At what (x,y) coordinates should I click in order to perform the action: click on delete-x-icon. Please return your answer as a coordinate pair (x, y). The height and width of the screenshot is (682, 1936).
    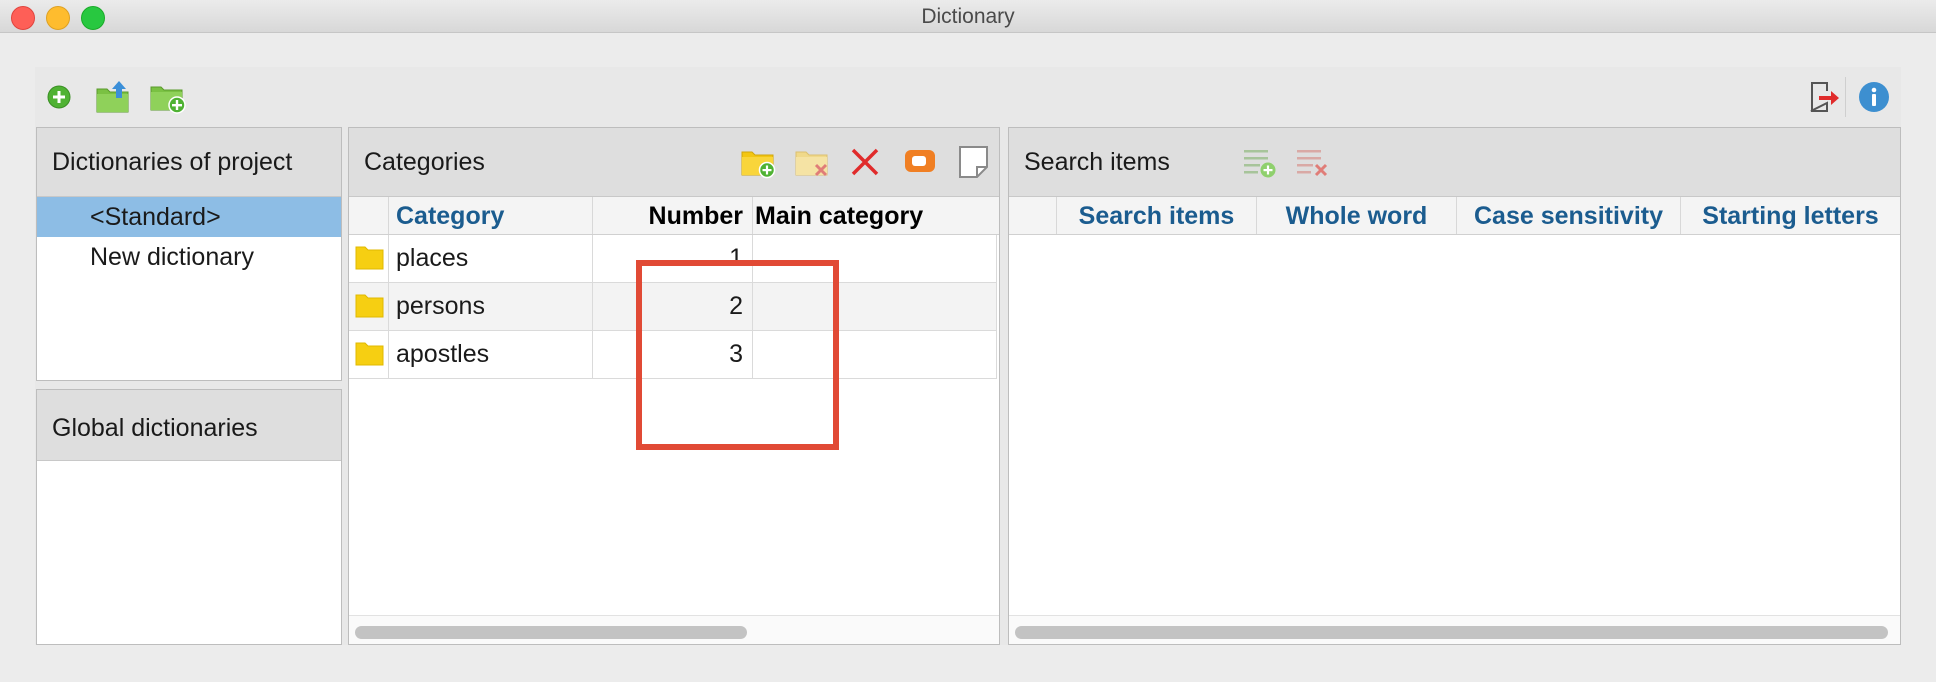
    Looking at the image, I should click on (865, 164).